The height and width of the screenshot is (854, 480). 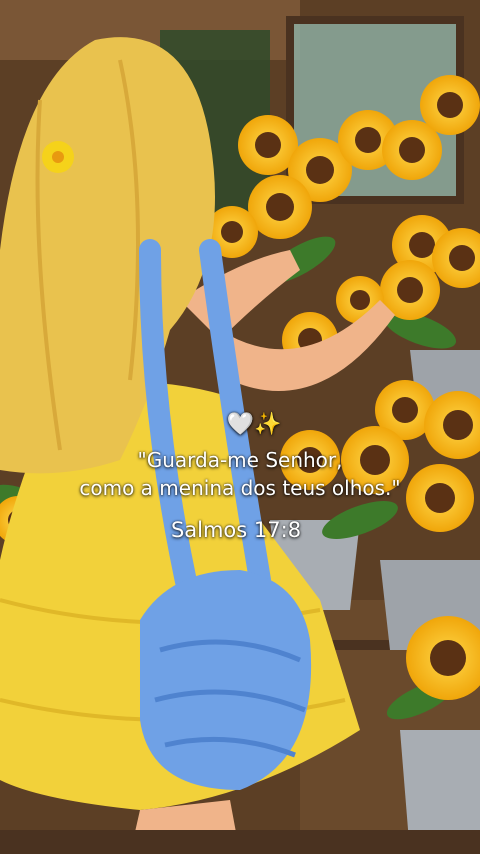 What do you see at coordinates (236, 530) in the screenshot?
I see `bible-reference: Salmos 17:8` at bounding box center [236, 530].